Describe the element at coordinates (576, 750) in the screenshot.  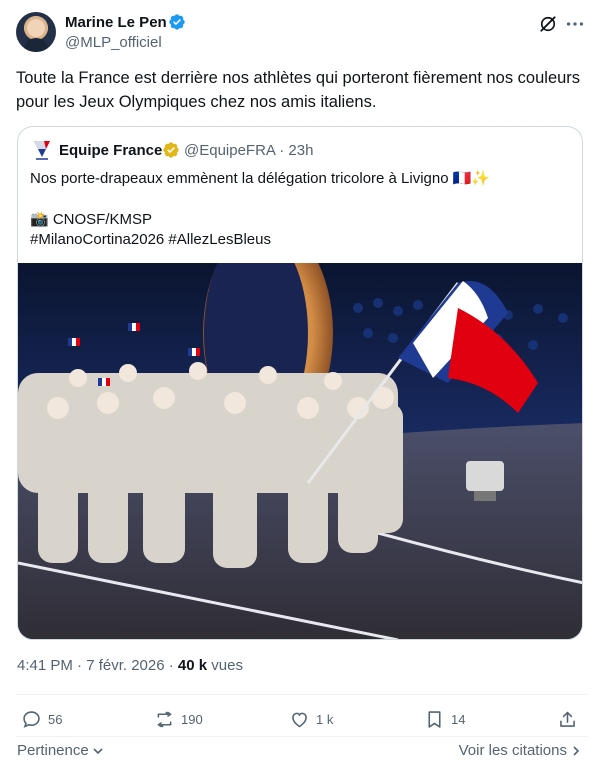
I see `chevron-right-icon` at that location.